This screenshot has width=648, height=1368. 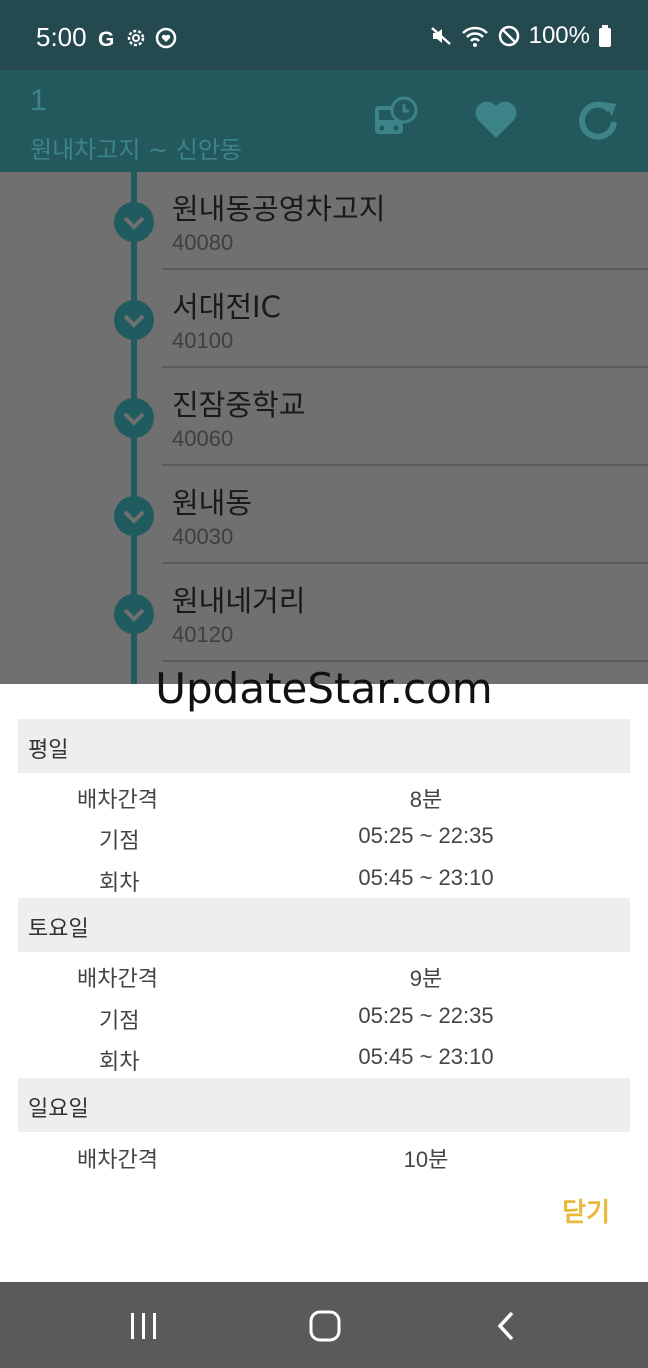 What do you see at coordinates (212, 503) in the screenshot?
I see `stop-name: 원내동` at bounding box center [212, 503].